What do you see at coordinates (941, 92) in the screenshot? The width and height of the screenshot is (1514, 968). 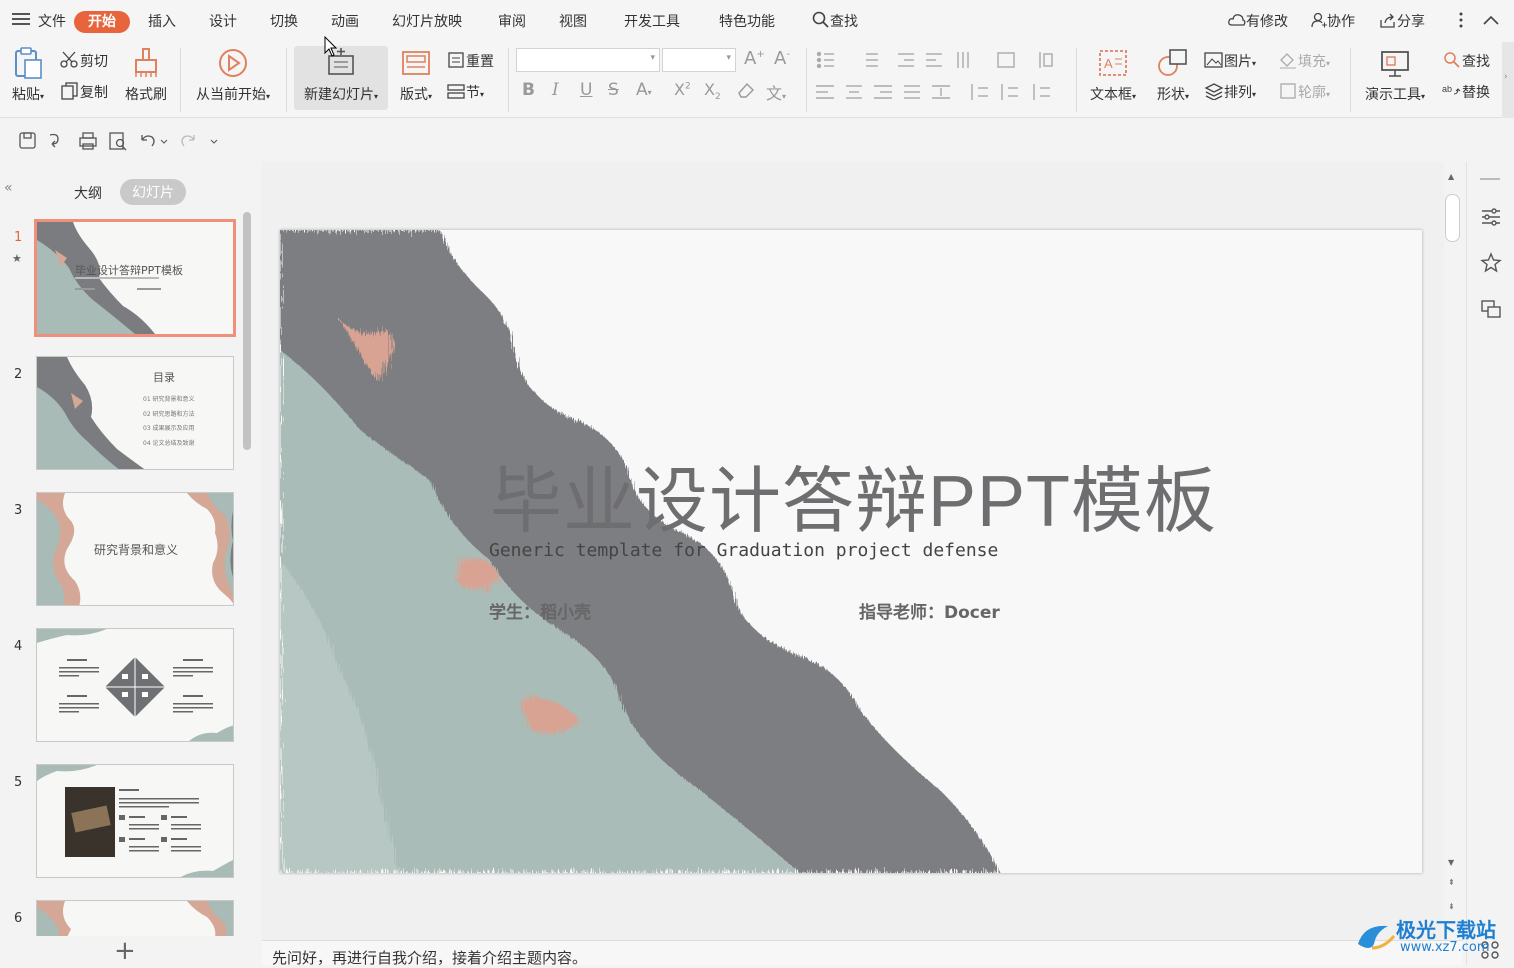 I see `align-icons` at bounding box center [941, 92].